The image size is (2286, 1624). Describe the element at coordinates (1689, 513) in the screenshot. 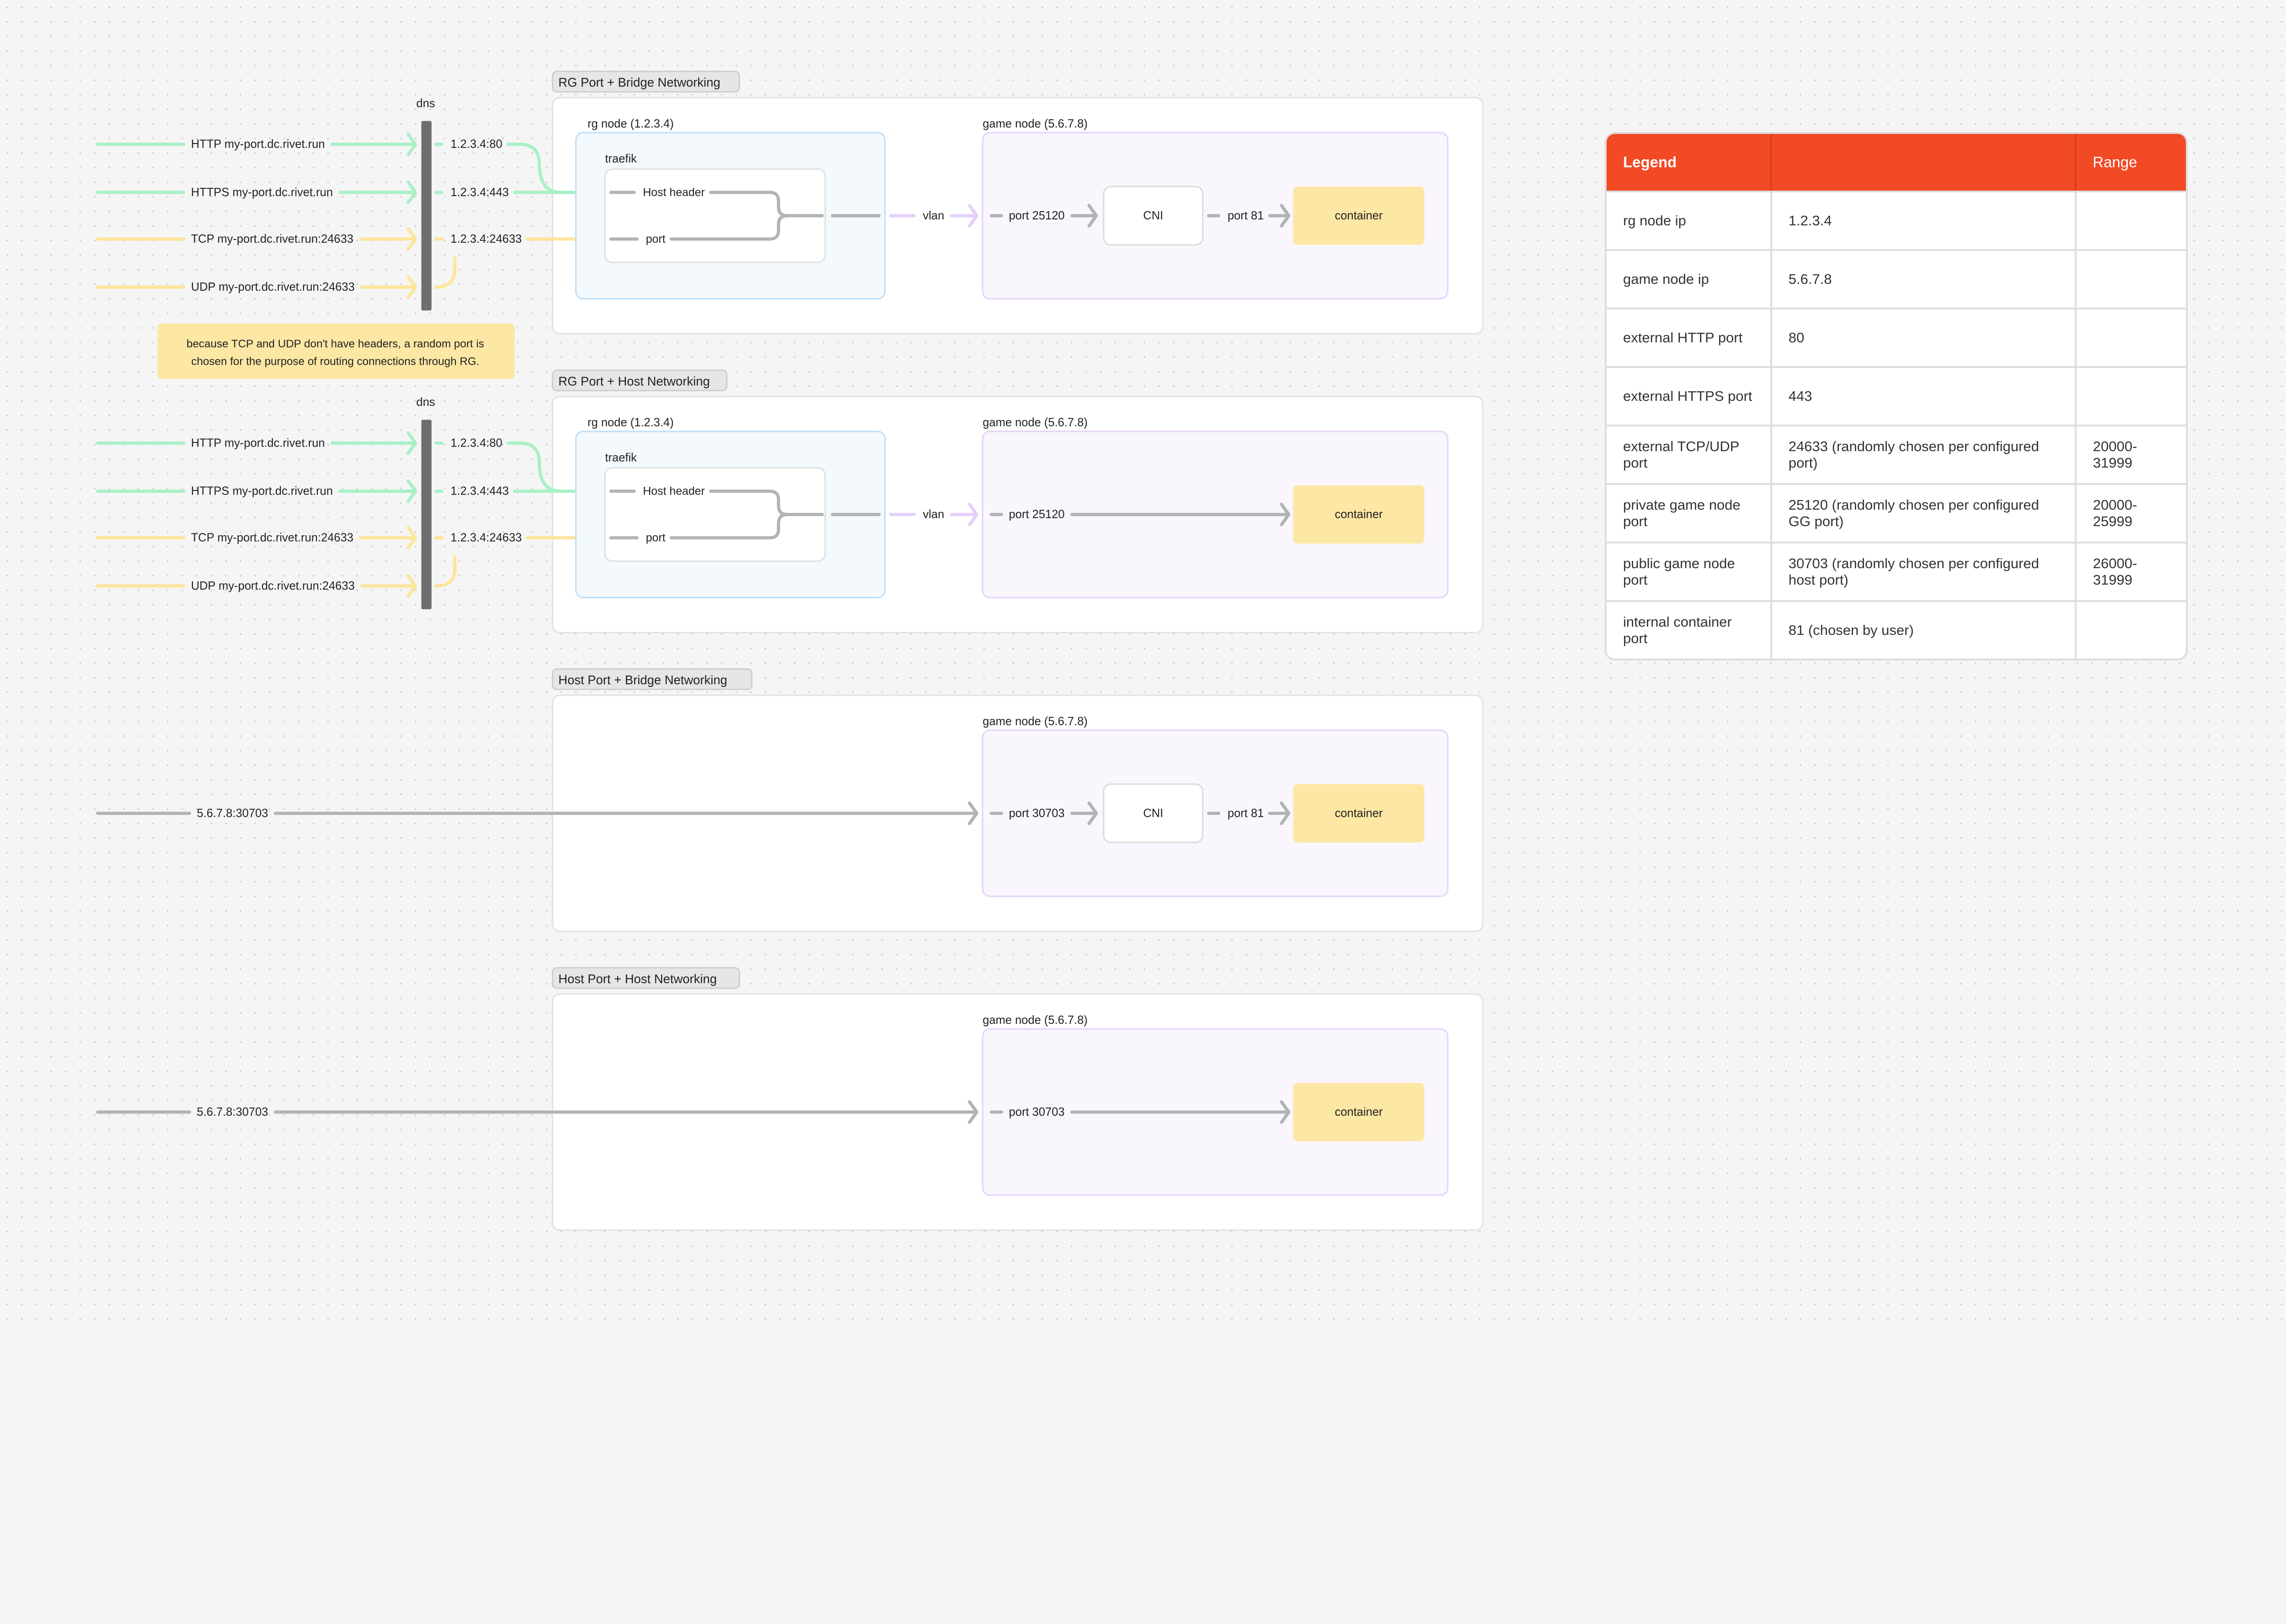

I see `legend-cell: private game node port` at that location.